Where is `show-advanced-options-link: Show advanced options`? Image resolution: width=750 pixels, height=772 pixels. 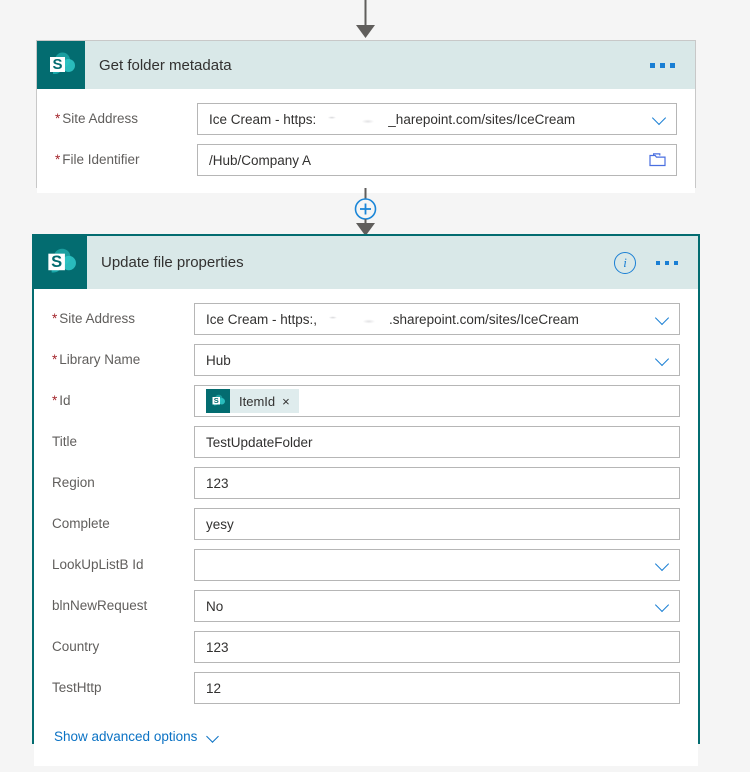
show-advanced-options-link: Show advanced options is located at coordinates (137, 736).